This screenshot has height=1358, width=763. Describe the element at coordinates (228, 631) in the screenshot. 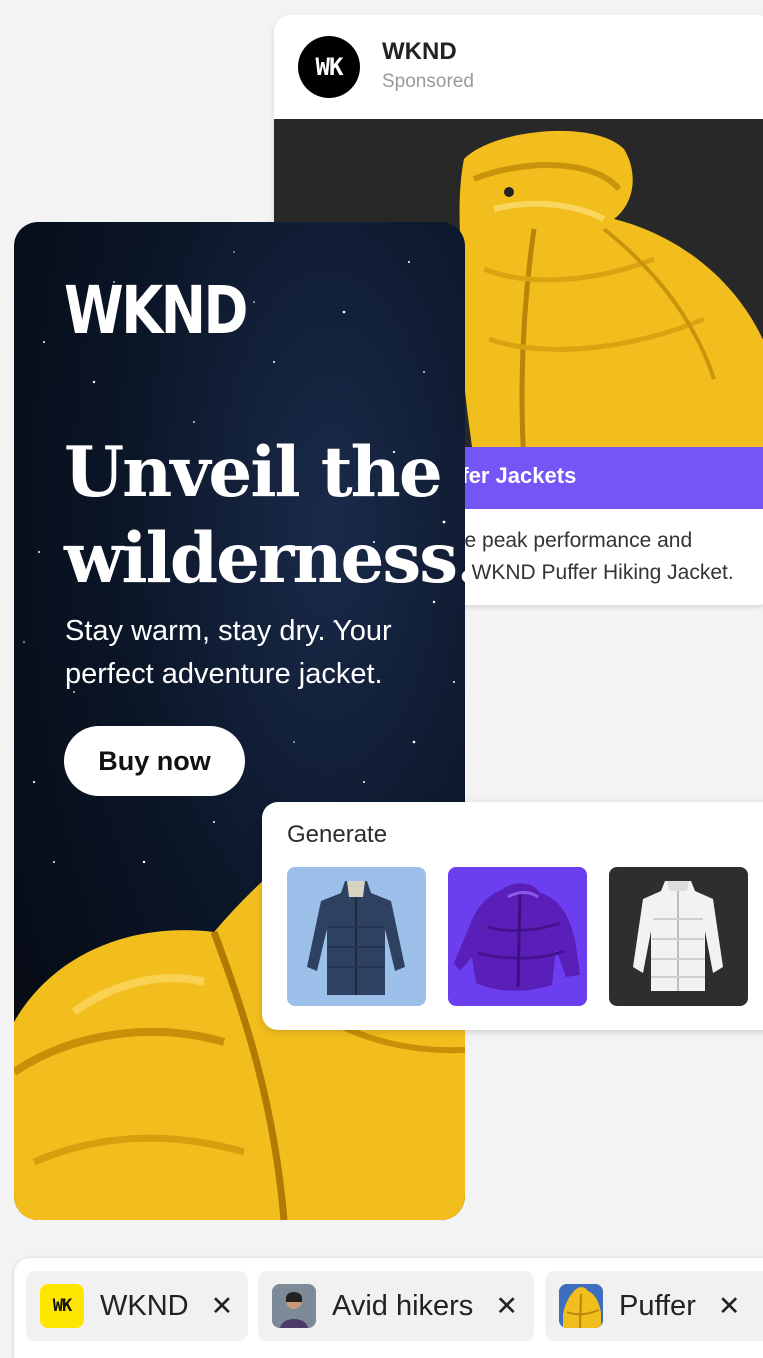

I see `ad-subheadline-line: Stay warm, stay dry. Your` at that location.